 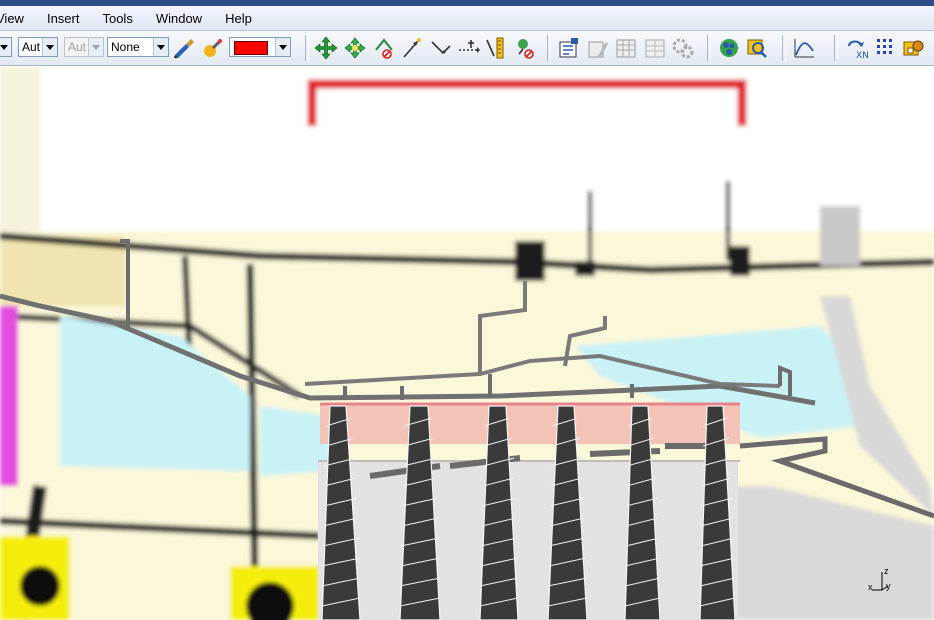 What do you see at coordinates (12, 18) in the screenshot?
I see `menu-view: View` at bounding box center [12, 18].